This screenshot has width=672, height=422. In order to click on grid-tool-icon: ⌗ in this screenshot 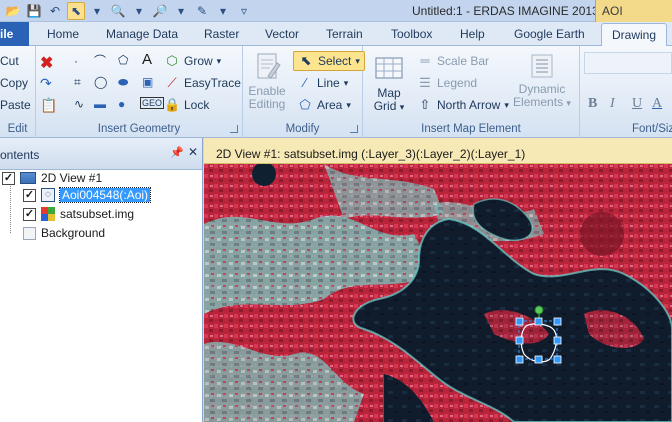, I will do `click(77, 82)`.